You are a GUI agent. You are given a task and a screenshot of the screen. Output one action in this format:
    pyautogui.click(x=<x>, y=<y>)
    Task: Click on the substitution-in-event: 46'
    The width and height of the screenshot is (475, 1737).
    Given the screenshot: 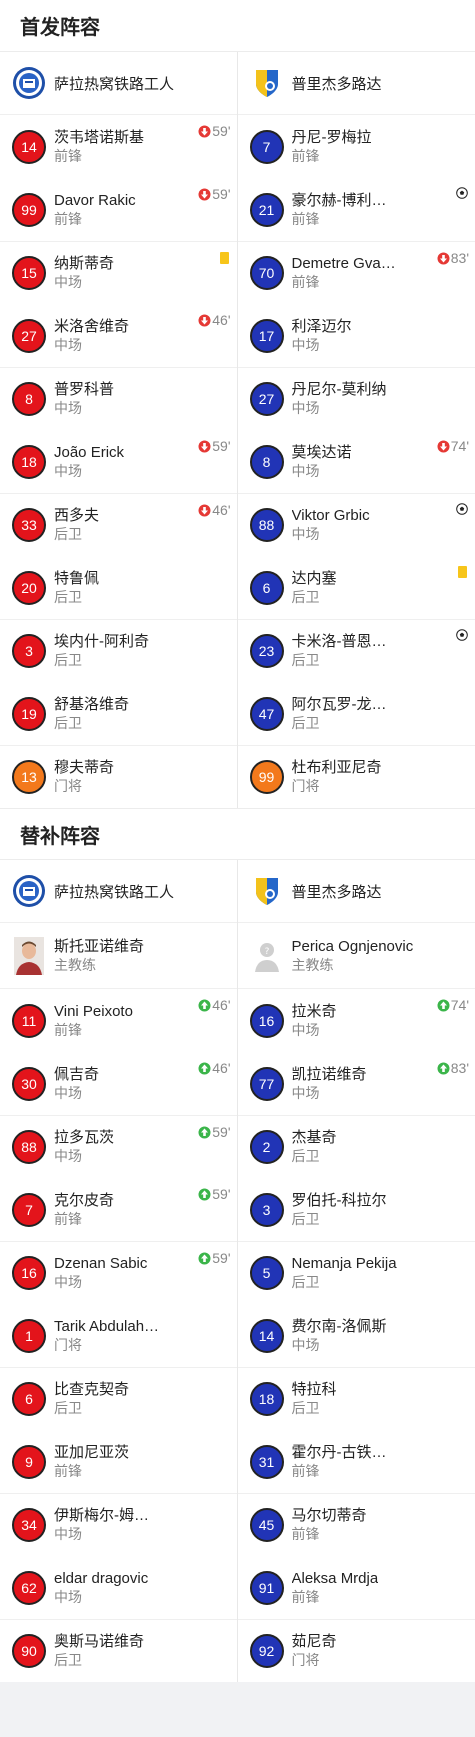 What is the action you would take?
    pyautogui.click(x=214, y=1068)
    